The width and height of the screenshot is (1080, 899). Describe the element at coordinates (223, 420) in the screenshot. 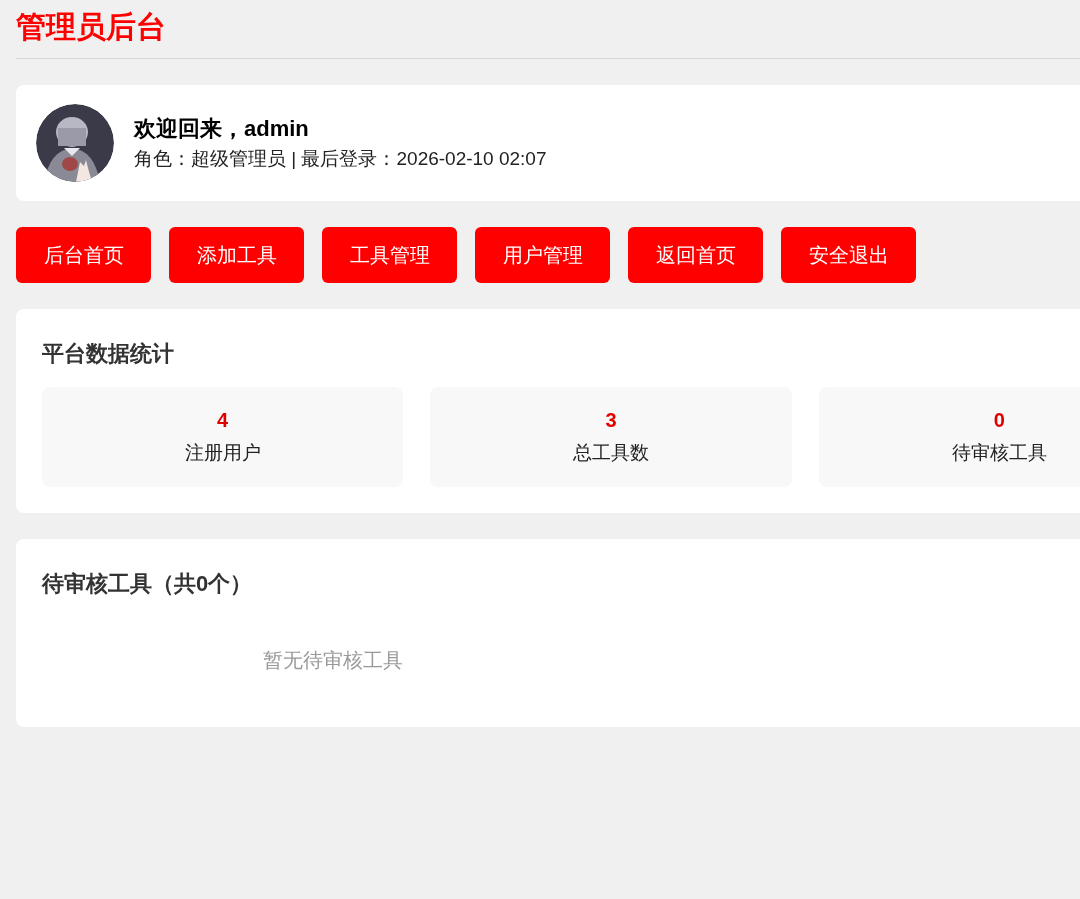

I see `stat-value: 4` at that location.